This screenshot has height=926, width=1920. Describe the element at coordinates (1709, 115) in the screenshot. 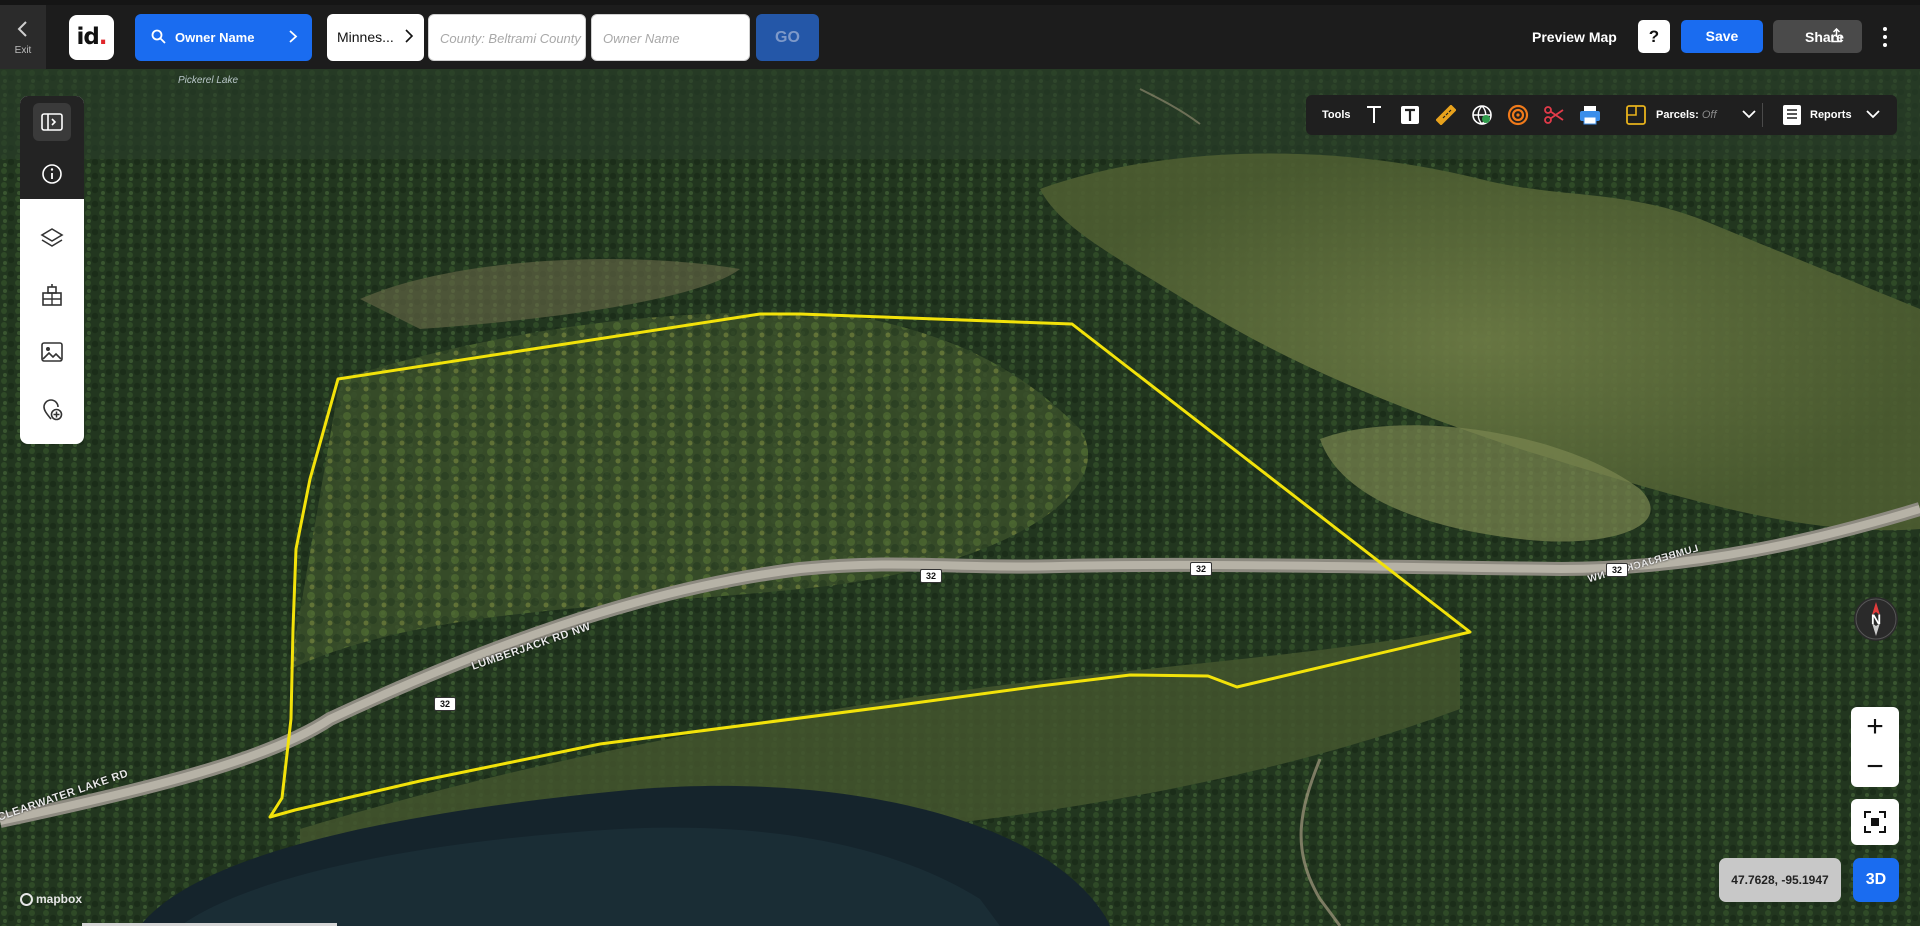

I see `parcels-state: Off` at that location.